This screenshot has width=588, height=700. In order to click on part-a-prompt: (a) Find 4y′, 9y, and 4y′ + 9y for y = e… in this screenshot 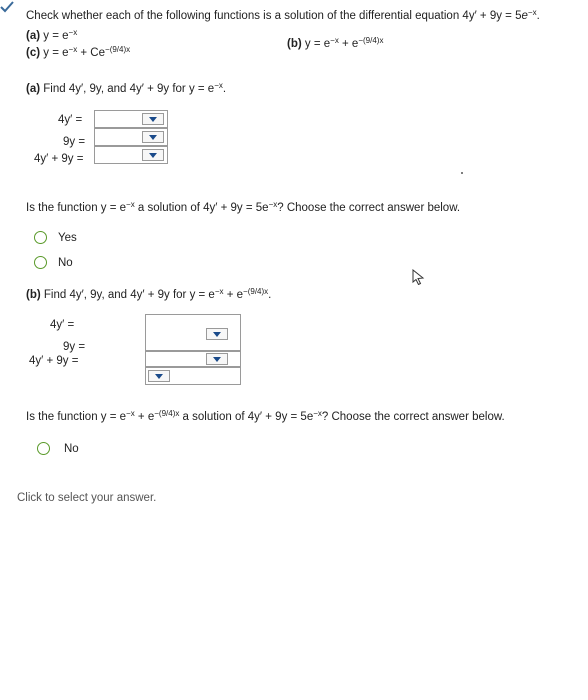, I will do `click(126, 88)`.